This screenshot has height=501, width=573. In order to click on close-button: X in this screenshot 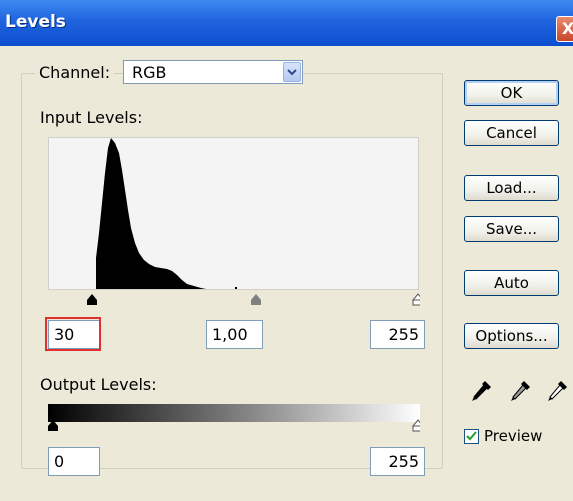, I will do `click(564, 29)`.